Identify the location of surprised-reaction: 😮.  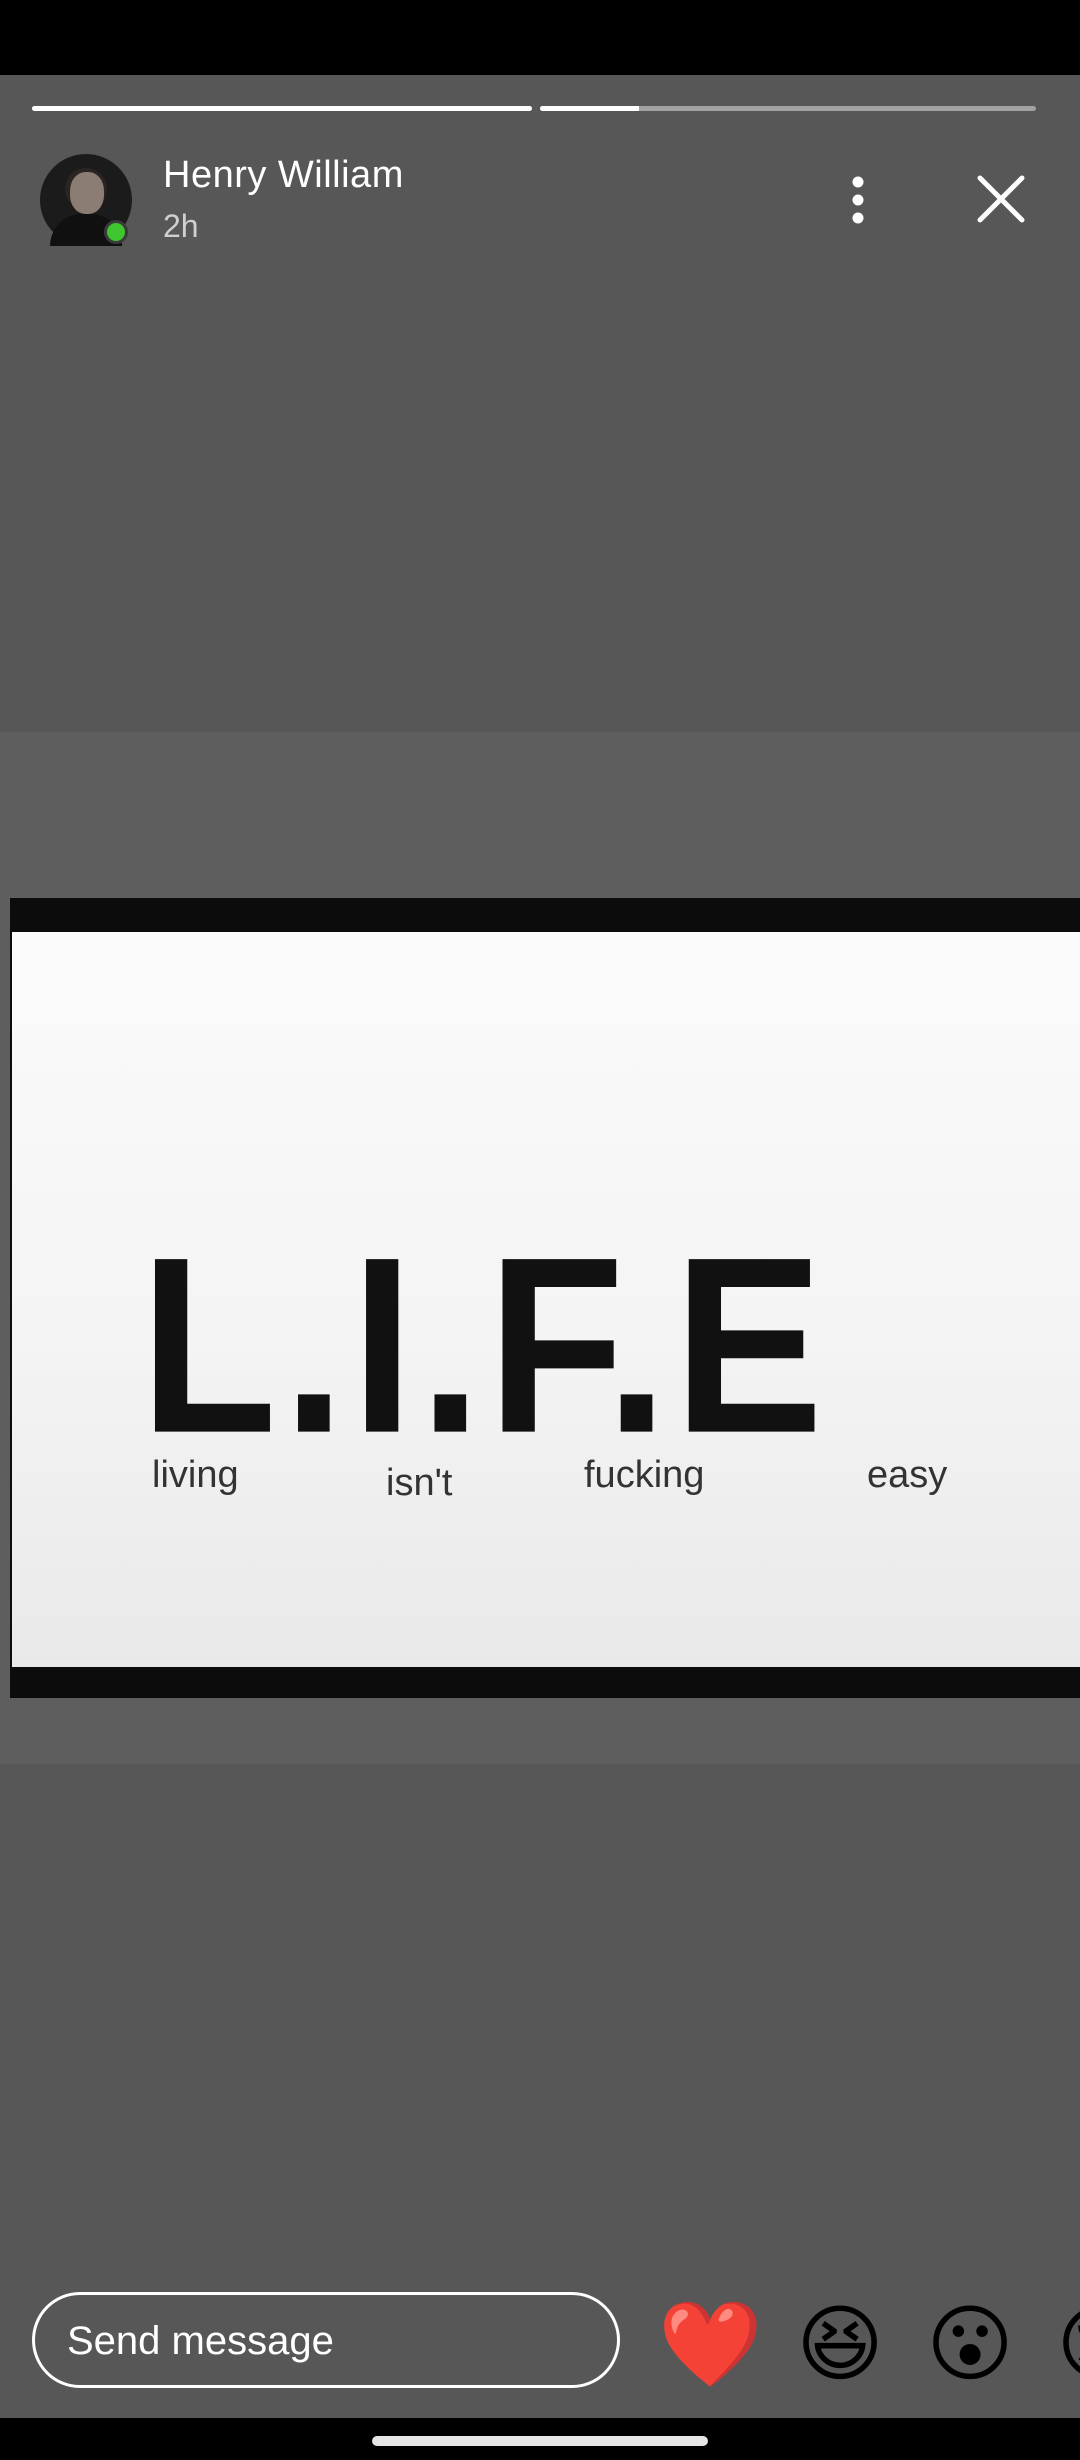
(970, 2344).